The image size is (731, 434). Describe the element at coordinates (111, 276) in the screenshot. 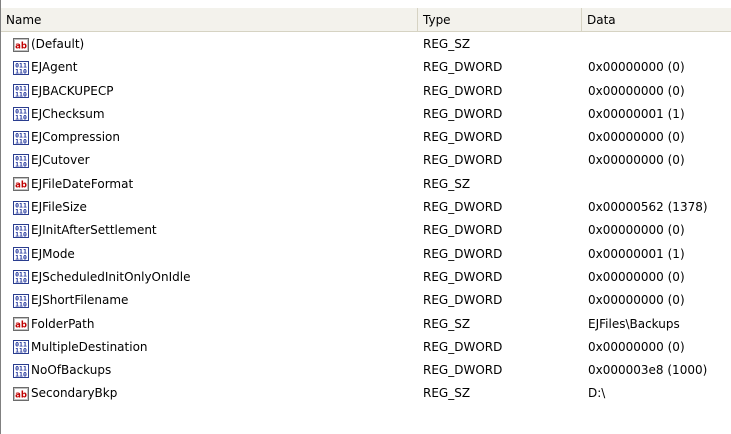

I see `value-name: EJScheduledInitOnlyOnIdle` at that location.